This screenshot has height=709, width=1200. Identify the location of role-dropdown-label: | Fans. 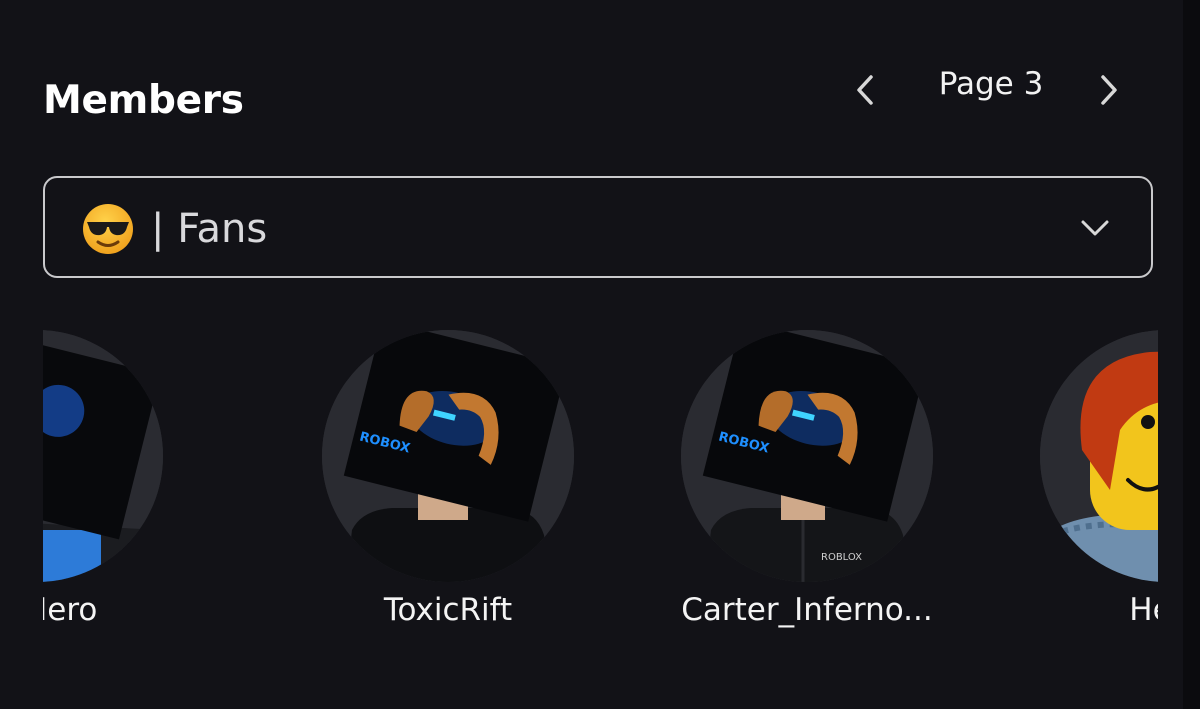
(209, 229).